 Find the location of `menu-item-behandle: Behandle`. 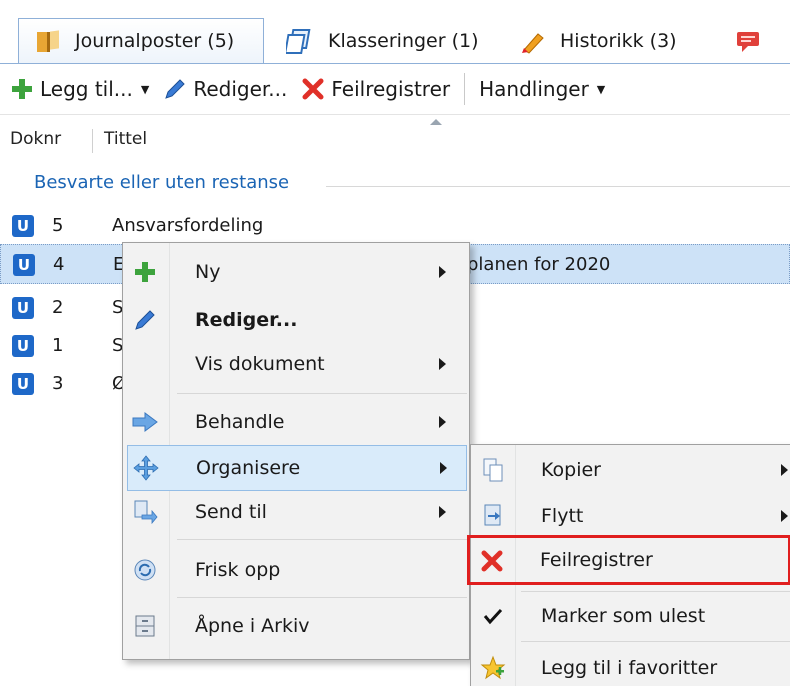

menu-item-behandle: Behandle is located at coordinates (296, 422).